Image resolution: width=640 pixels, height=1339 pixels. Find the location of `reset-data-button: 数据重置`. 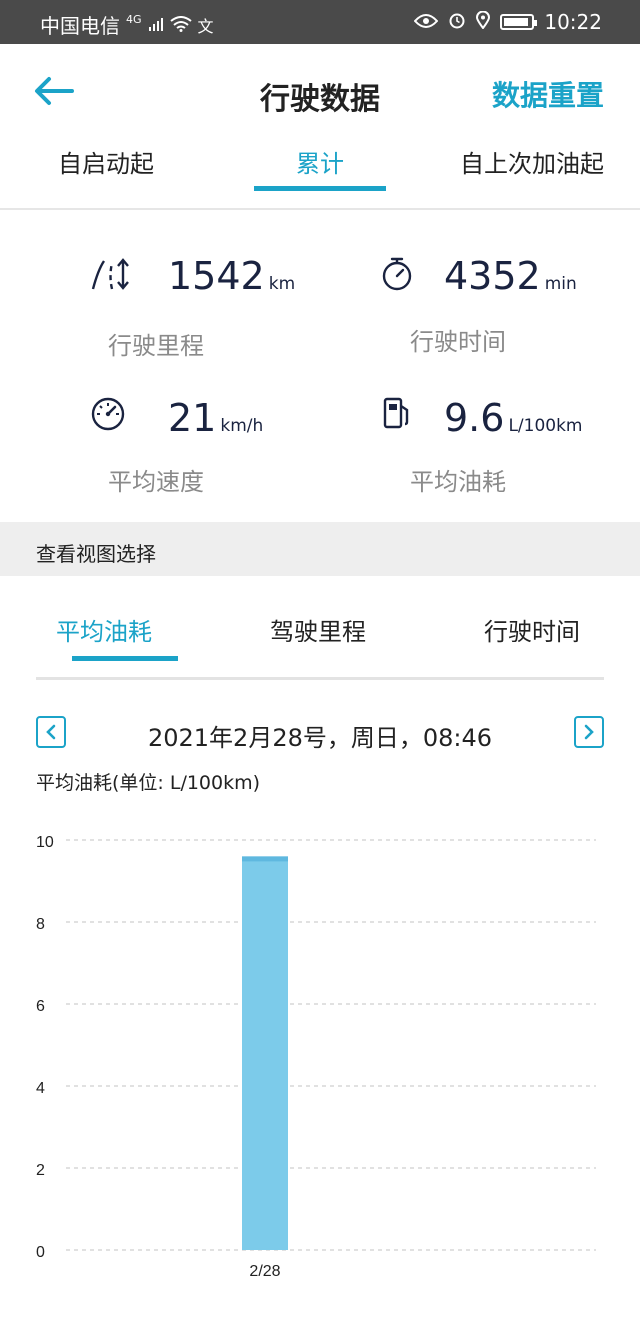

reset-data-button: 数据重置 is located at coordinates (548, 94).